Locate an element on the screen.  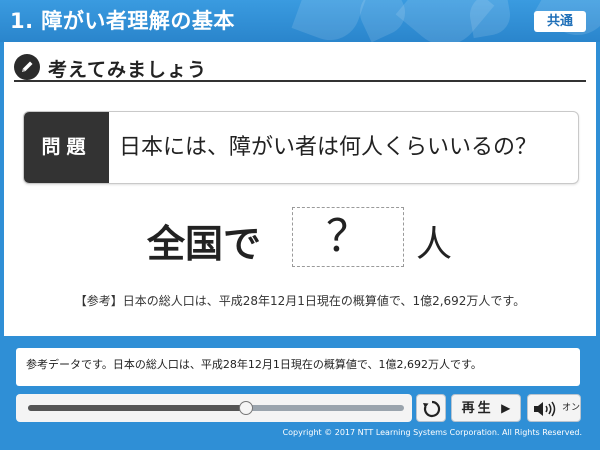
answer-prefix: 全国で is located at coordinates (204, 244).